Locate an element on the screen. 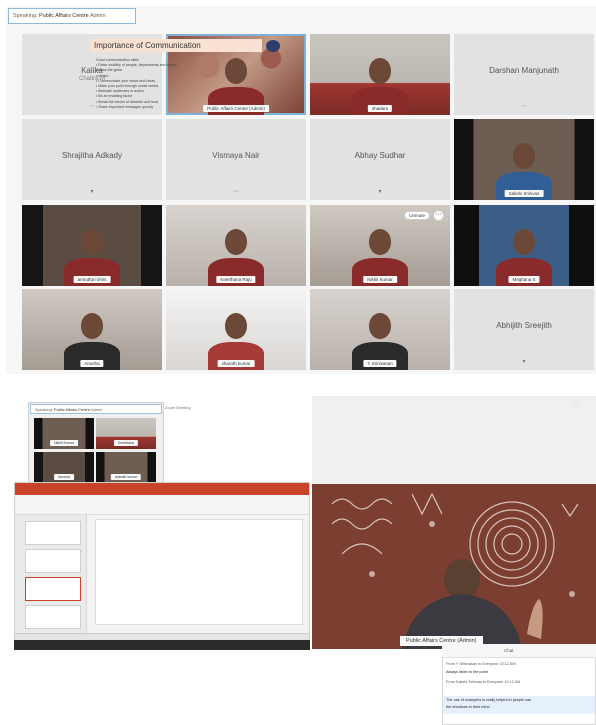 Image resolution: width=596 pixels, height=725 pixels. participant-name-tag: Keerthana Raju is located at coordinates (236, 279).